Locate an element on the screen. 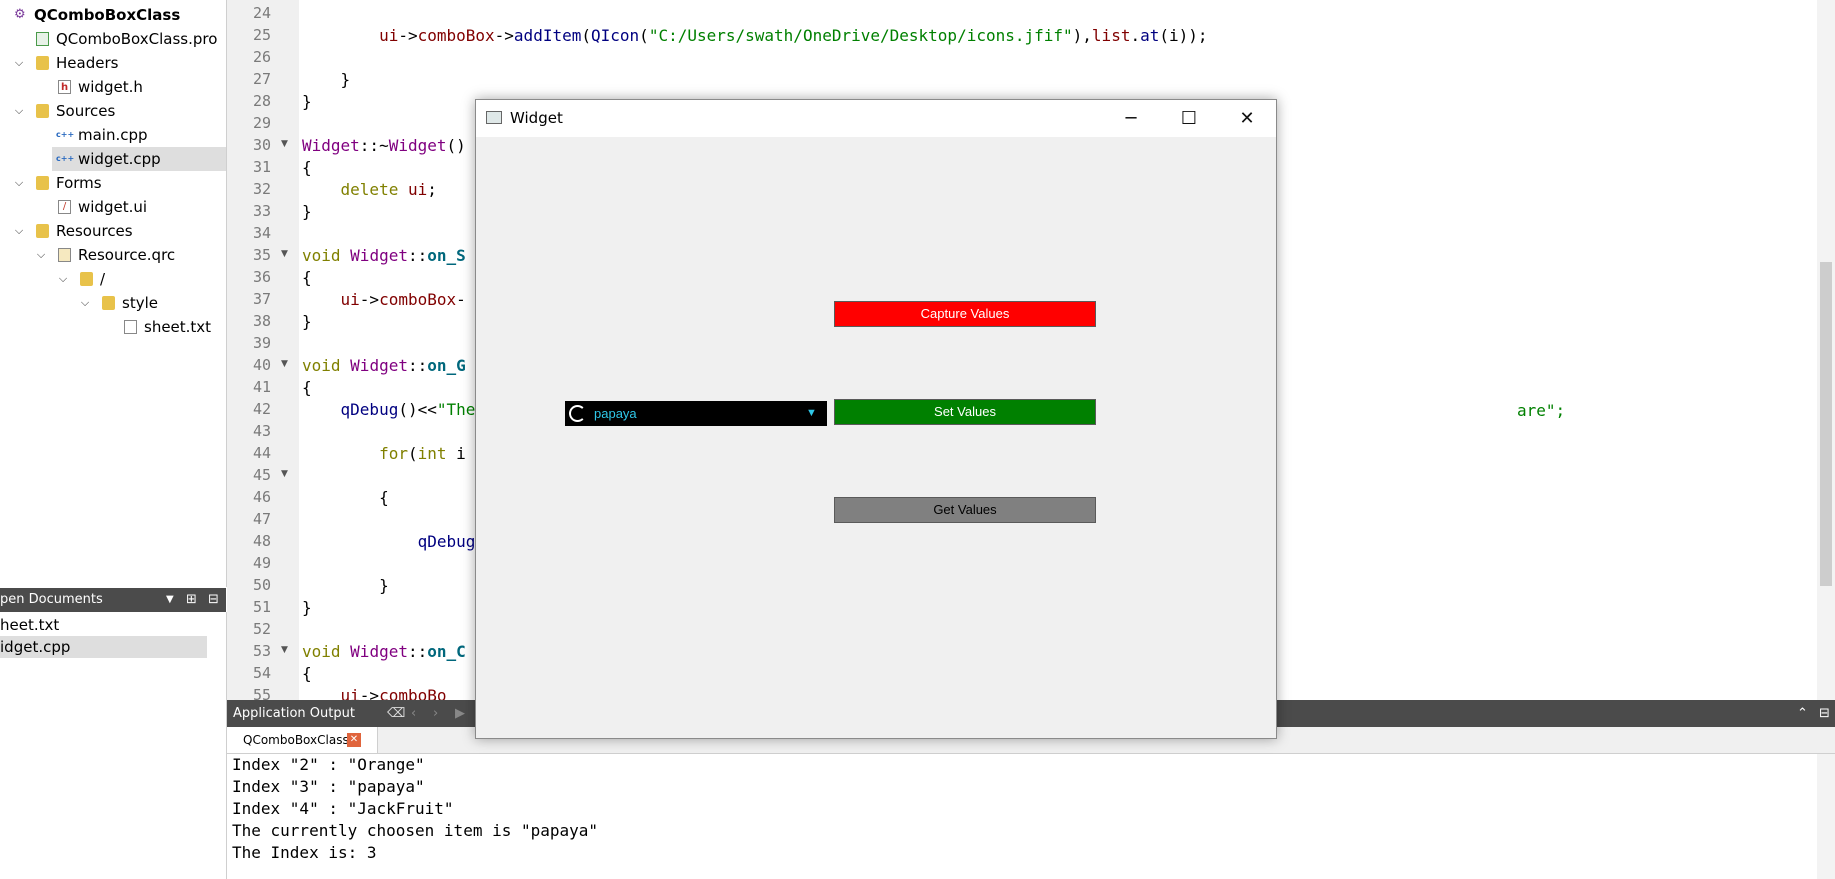 This screenshot has width=1835, height=879. close-pane-icon: ⊟ is located at coordinates (213, 600).